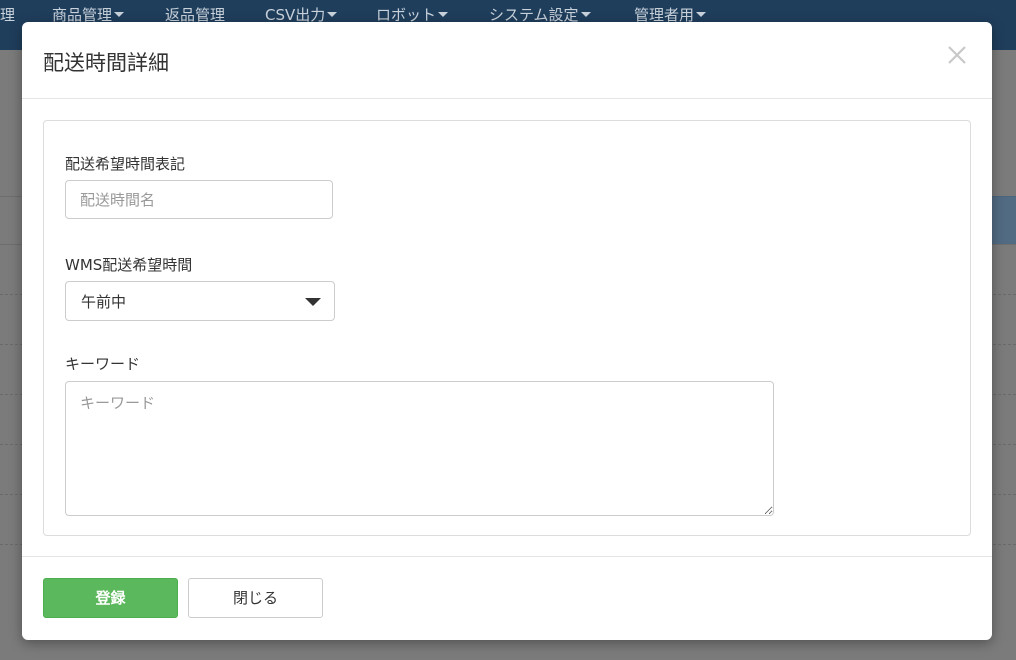  Describe the element at coordinates (199, 199) in the screenshot. I see `display-name-input` at that location.